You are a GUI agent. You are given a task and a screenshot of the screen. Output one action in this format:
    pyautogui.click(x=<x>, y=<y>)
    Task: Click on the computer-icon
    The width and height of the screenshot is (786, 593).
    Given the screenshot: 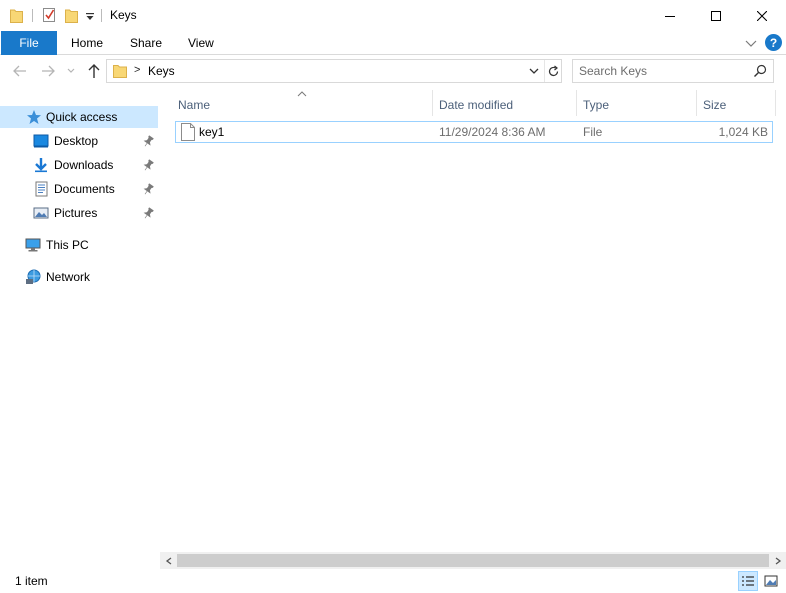 What is the action you would take?
    pyautogui.click(x=33, y=245)
    